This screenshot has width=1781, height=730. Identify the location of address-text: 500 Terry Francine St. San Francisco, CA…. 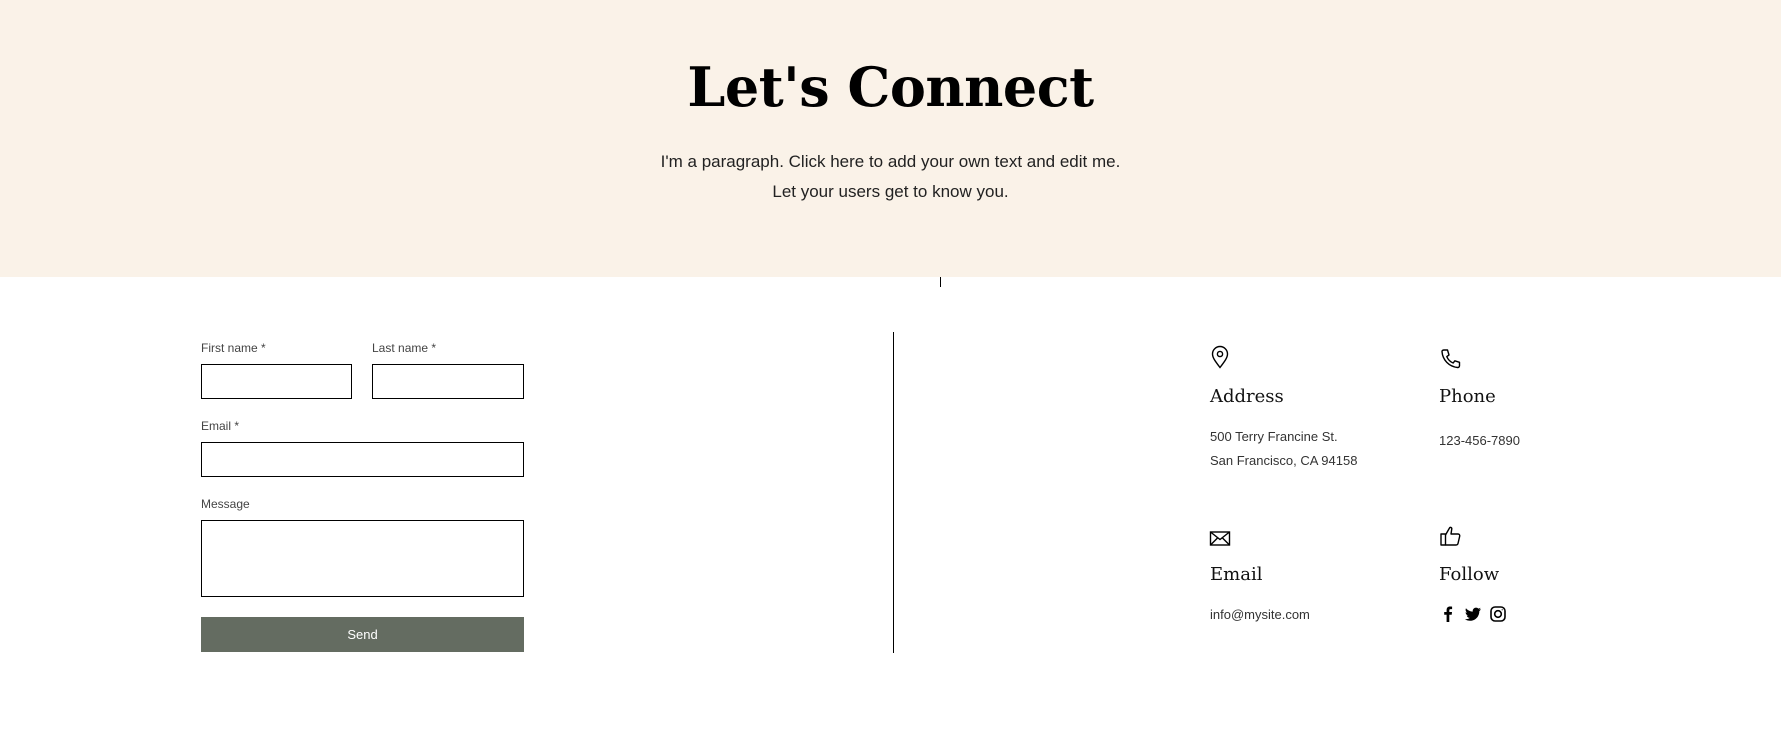
(1283, 449).